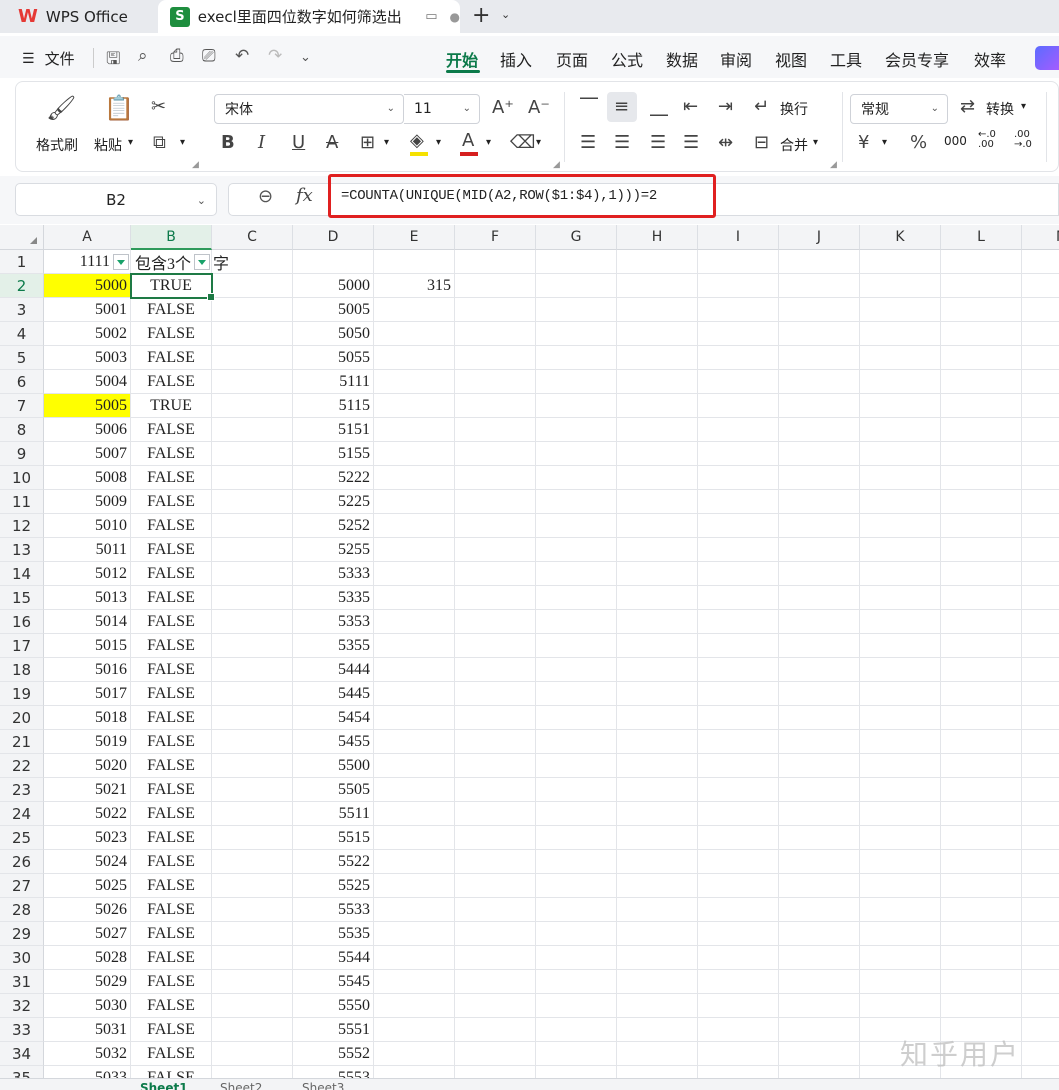 The image size is (1059, 1090). I want to click on cell-i32, so click(738, 1006).